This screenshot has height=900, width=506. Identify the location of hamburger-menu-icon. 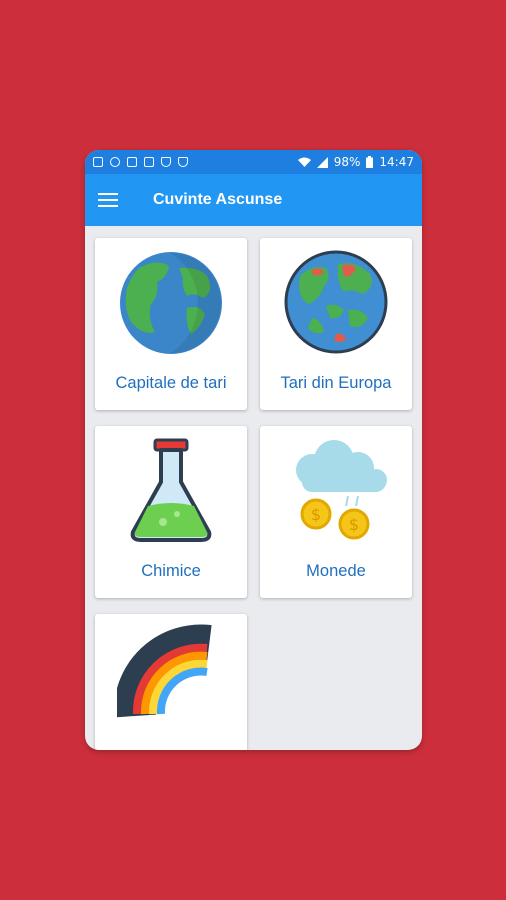
(108, 200).